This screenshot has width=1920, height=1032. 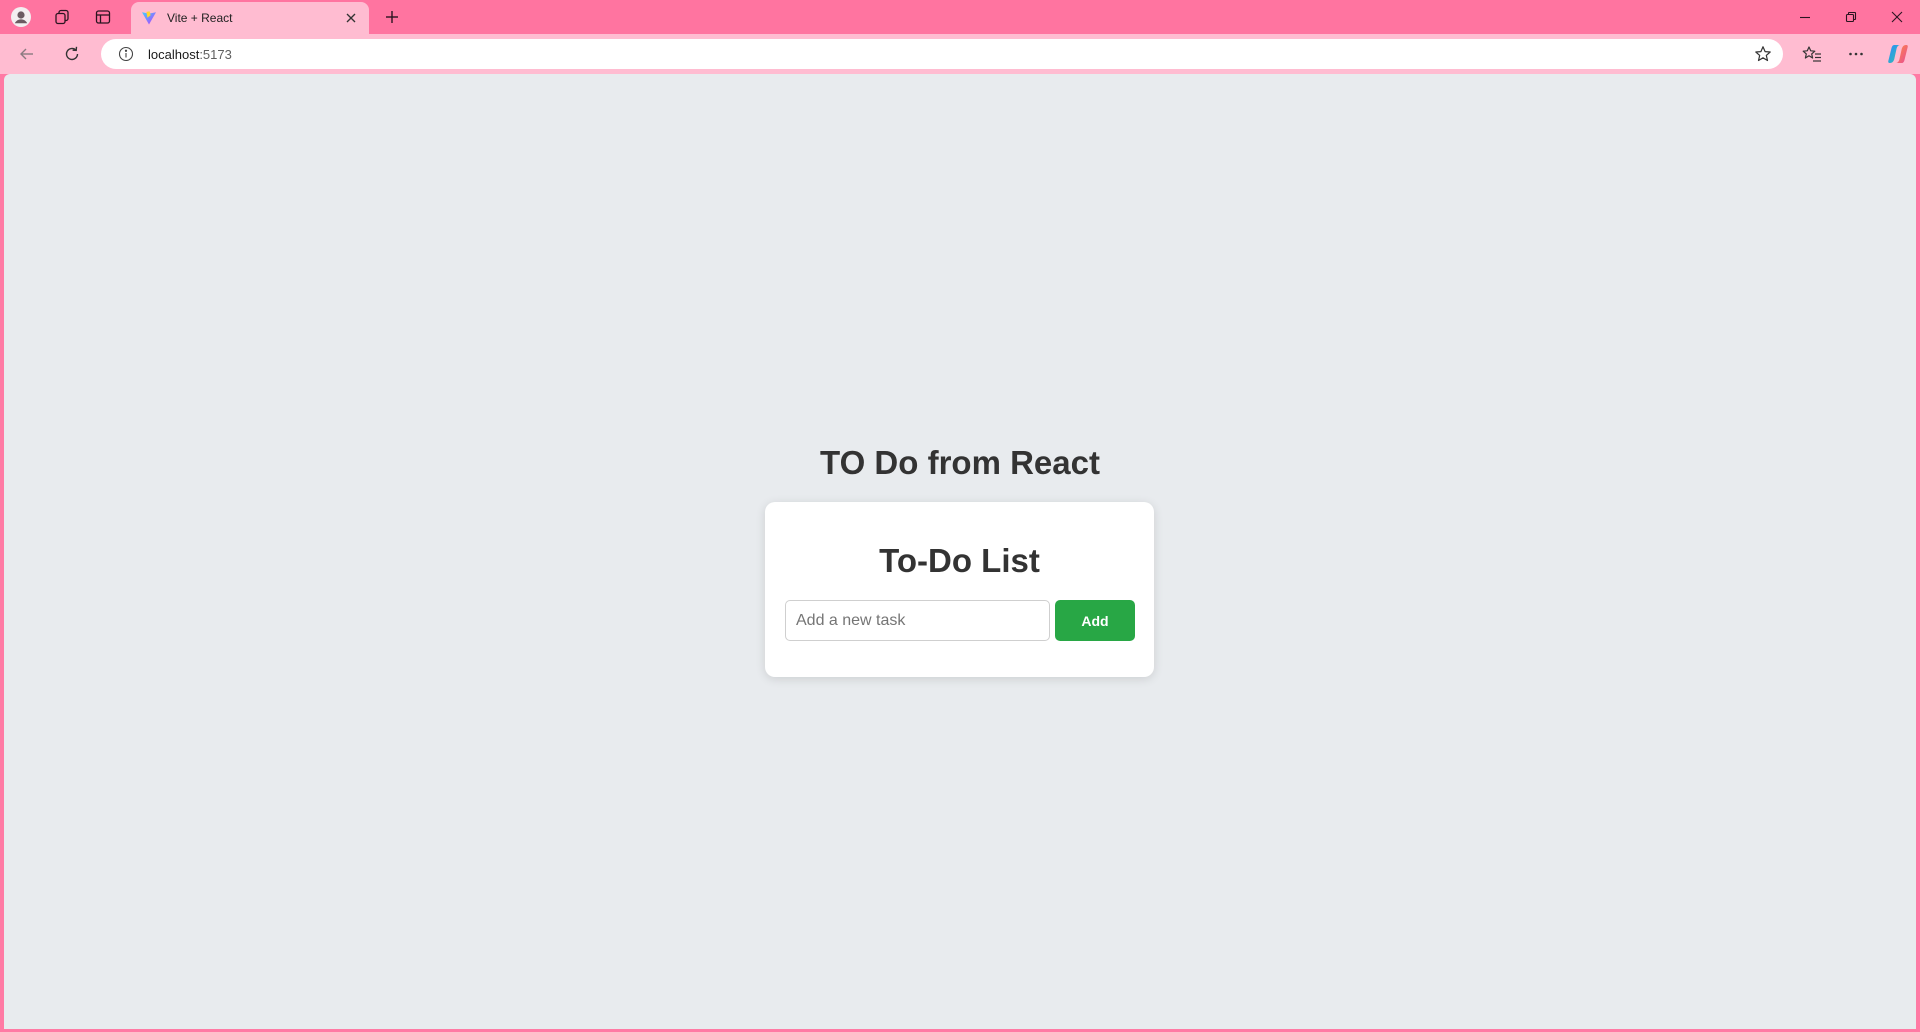 What do you see at coordinates (21, 17) in the screenshot?
I see `profile-icon` at bounding box center [21, 17].